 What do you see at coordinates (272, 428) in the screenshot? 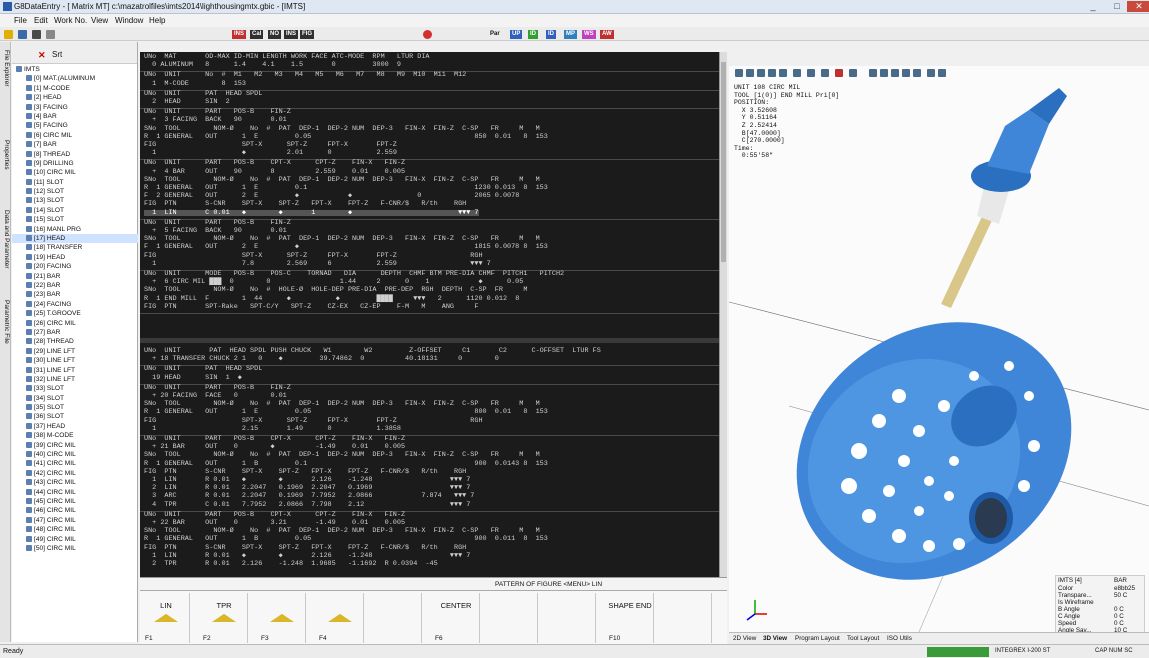
I see `program-row: 1 2.15 1.49 0 1.3858` at bounding box center [272, 428].